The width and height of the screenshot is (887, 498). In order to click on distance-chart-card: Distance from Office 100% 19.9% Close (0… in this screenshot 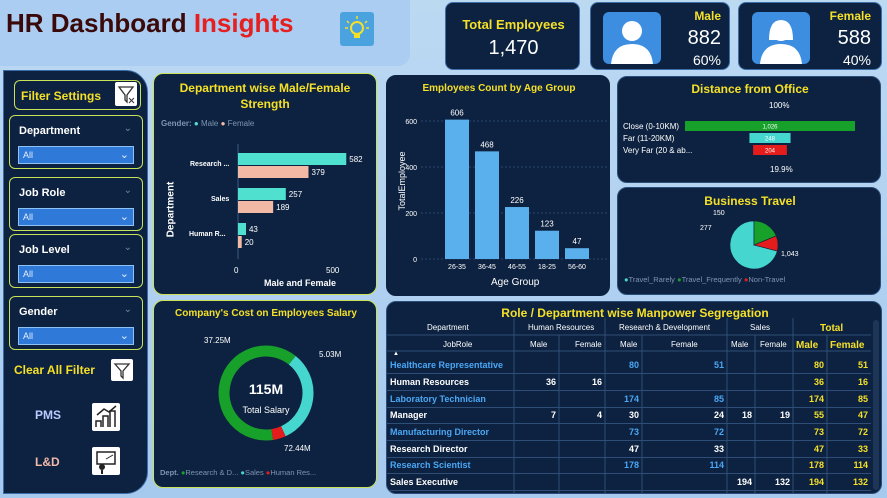, I will do `click(749, 129)`.